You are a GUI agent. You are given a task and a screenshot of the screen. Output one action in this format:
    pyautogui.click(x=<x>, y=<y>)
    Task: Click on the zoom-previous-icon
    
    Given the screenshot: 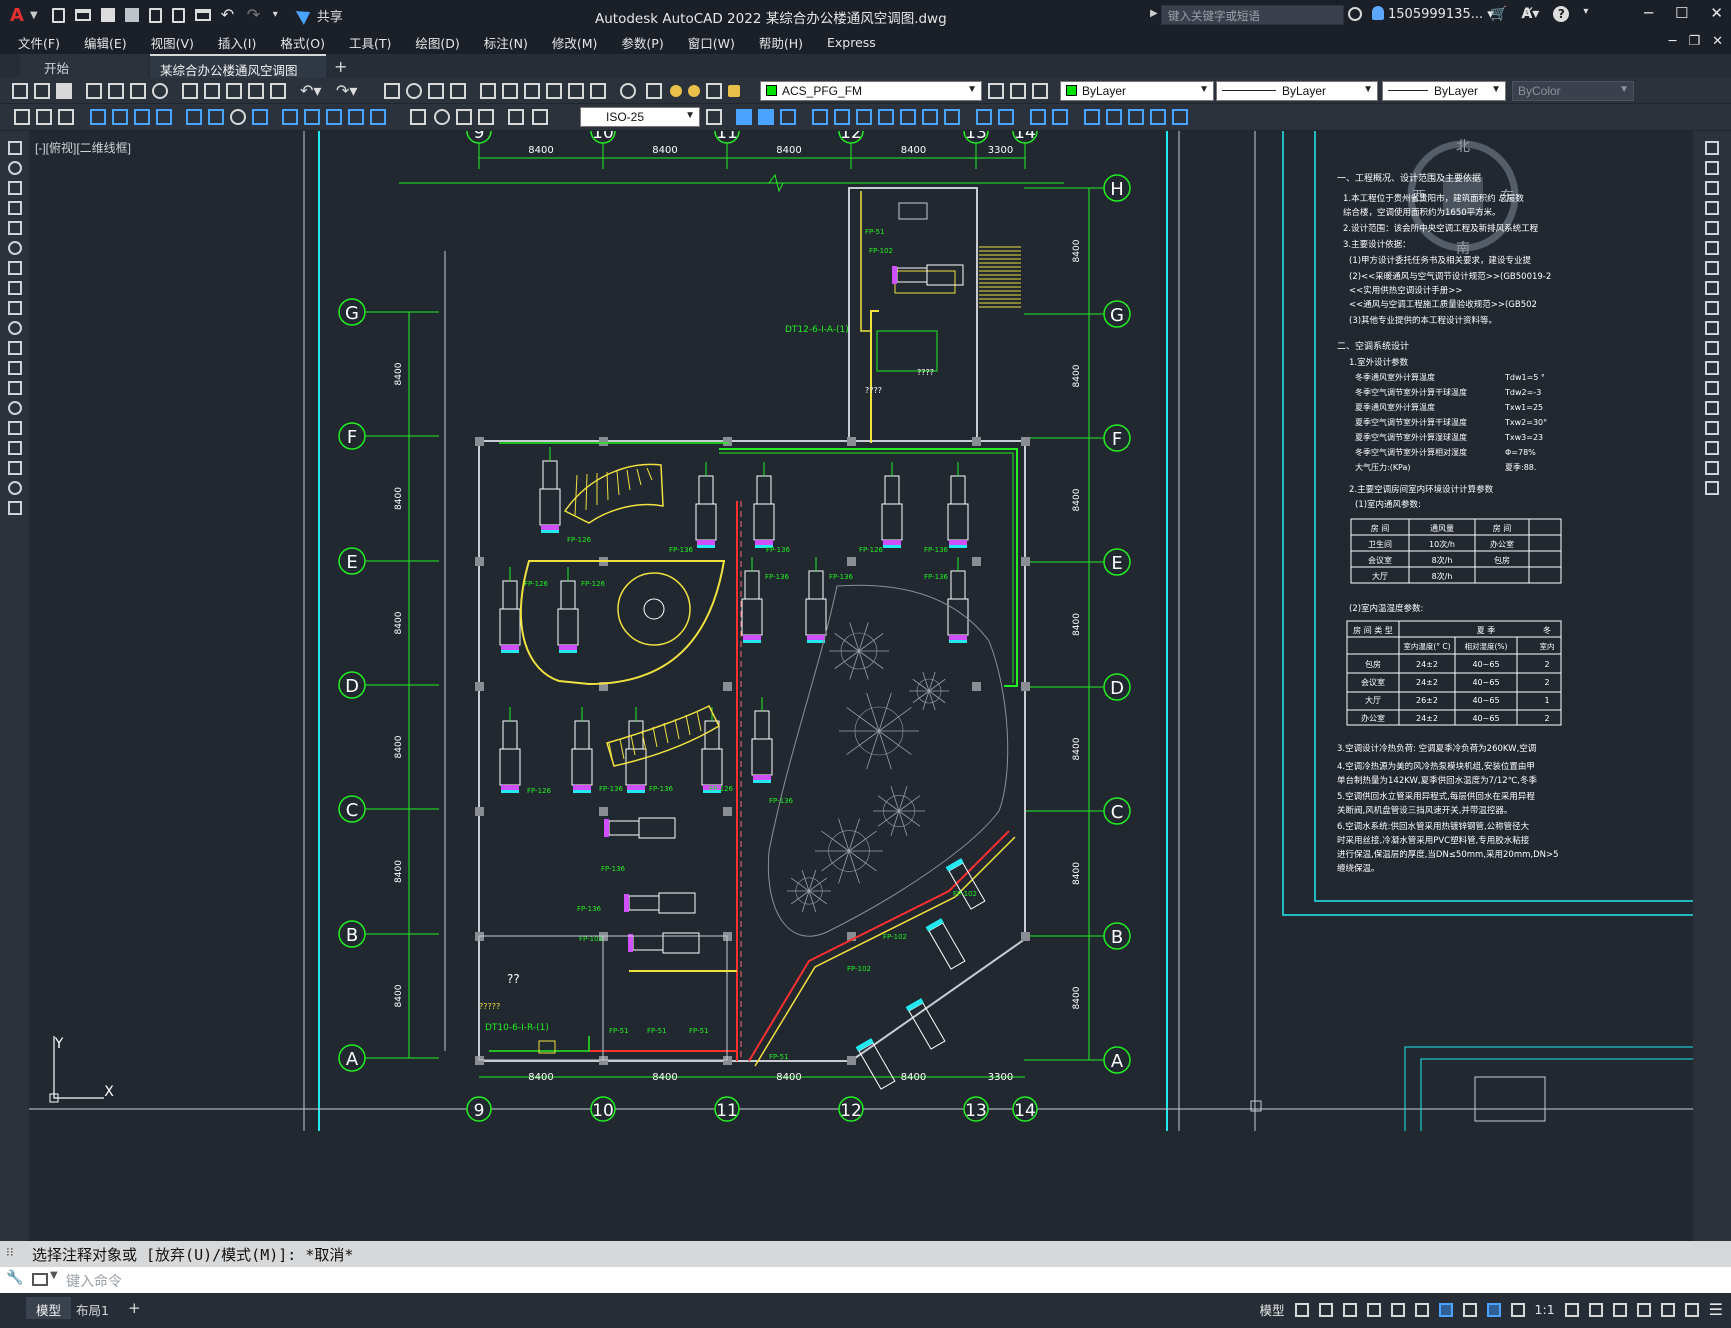 What is the action you would take?
    pyautogui.click(x=458, y=91)
    